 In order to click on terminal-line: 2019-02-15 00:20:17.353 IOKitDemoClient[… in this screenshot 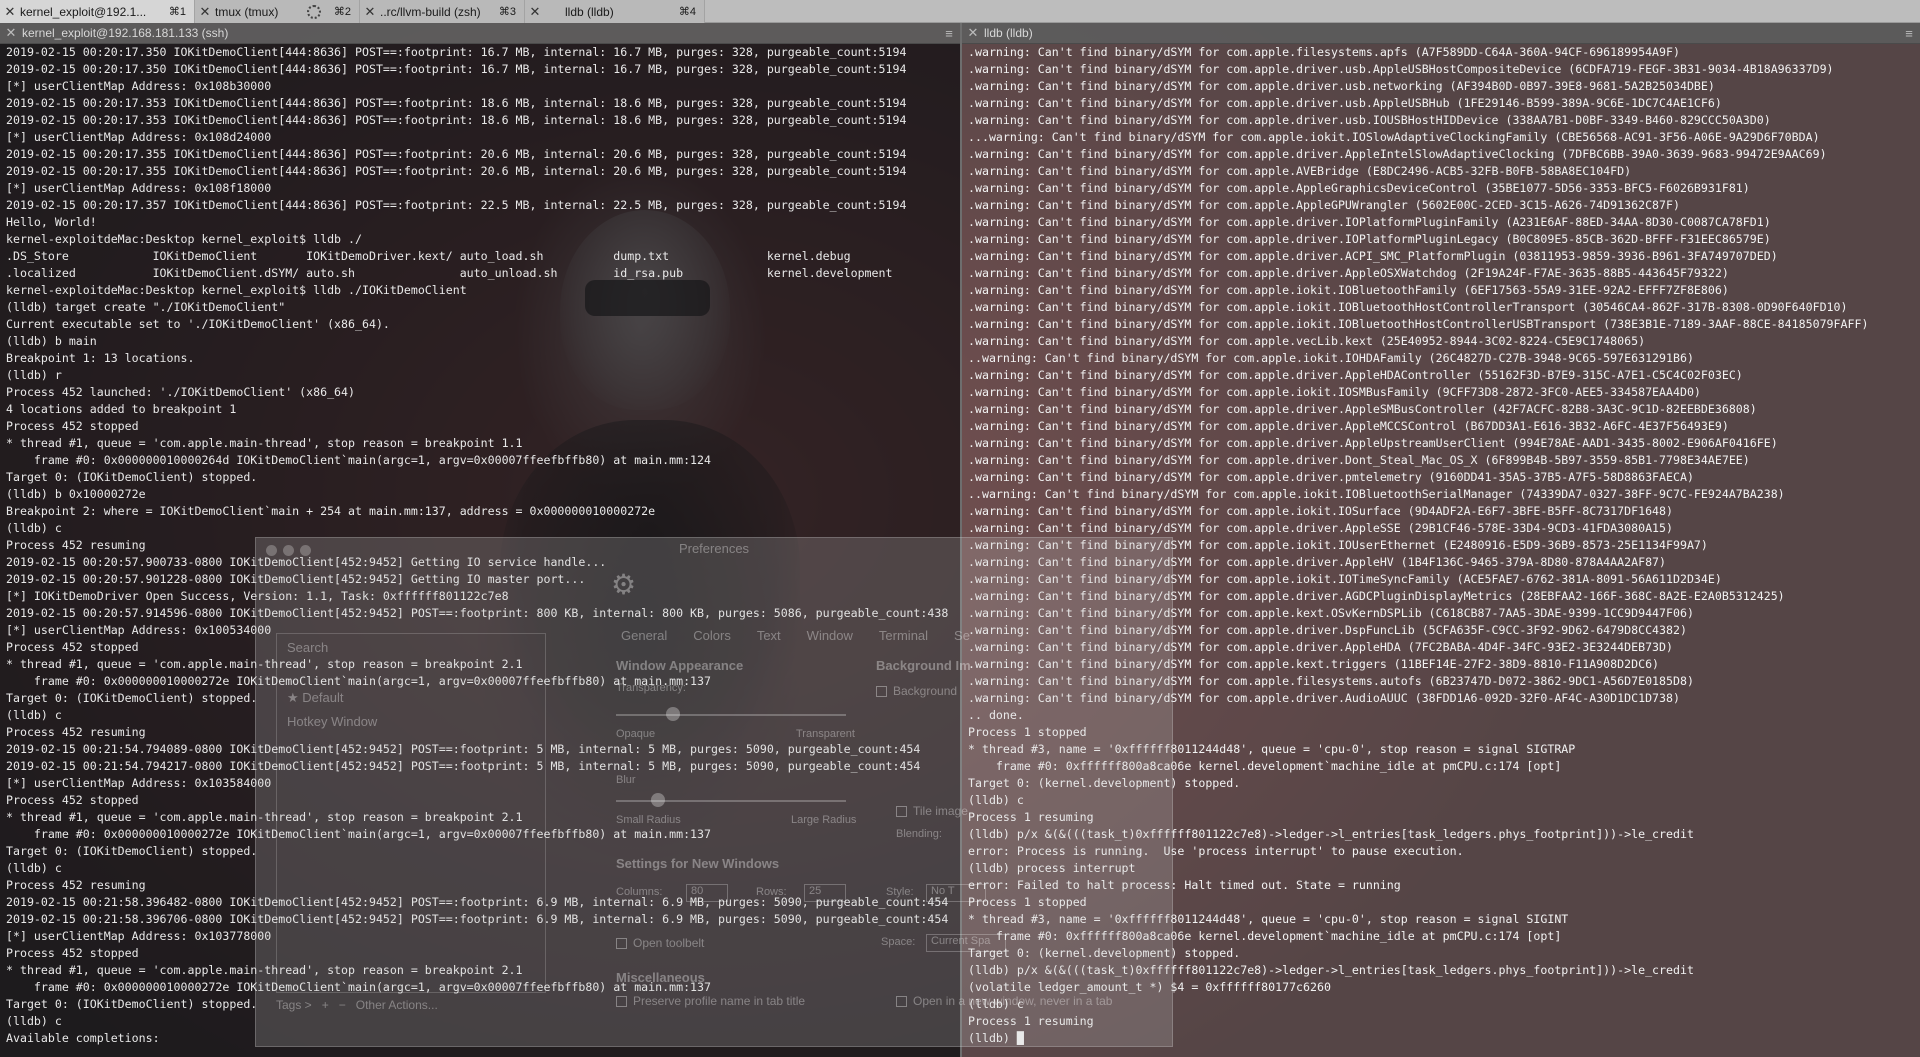, I will do `click(456, 103)`.